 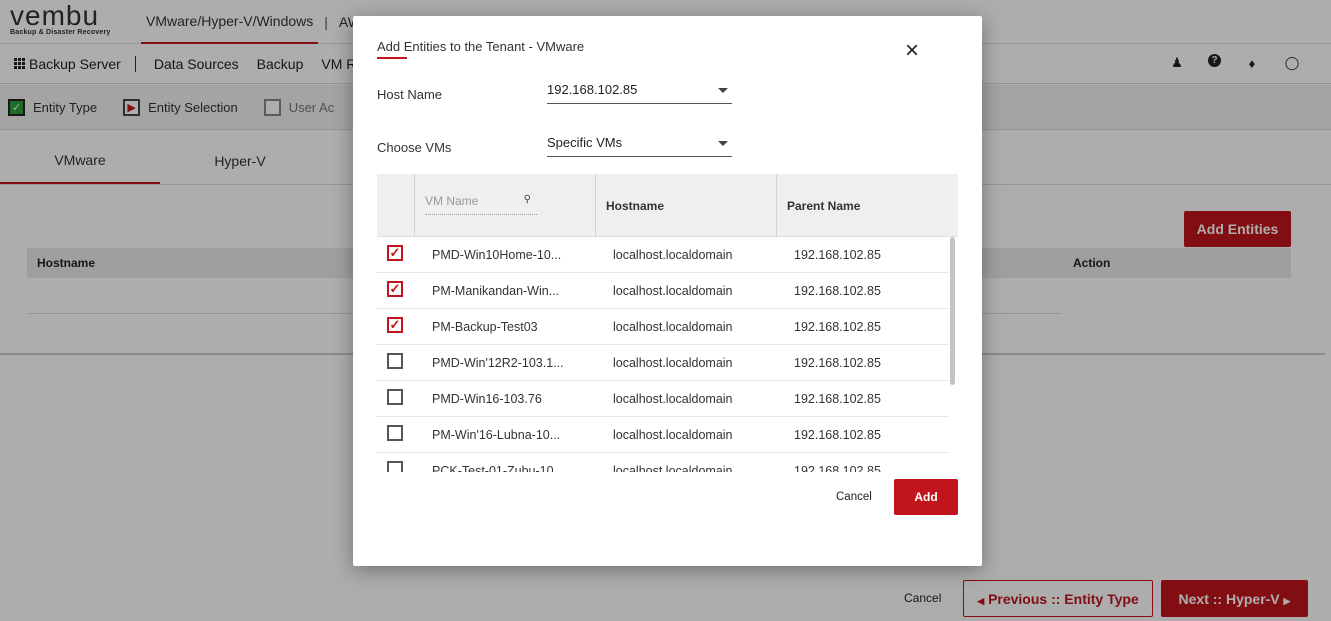 I want to click on dialog-title: Add Entities to the Tenant - VMware, so click(x=481, y=46).